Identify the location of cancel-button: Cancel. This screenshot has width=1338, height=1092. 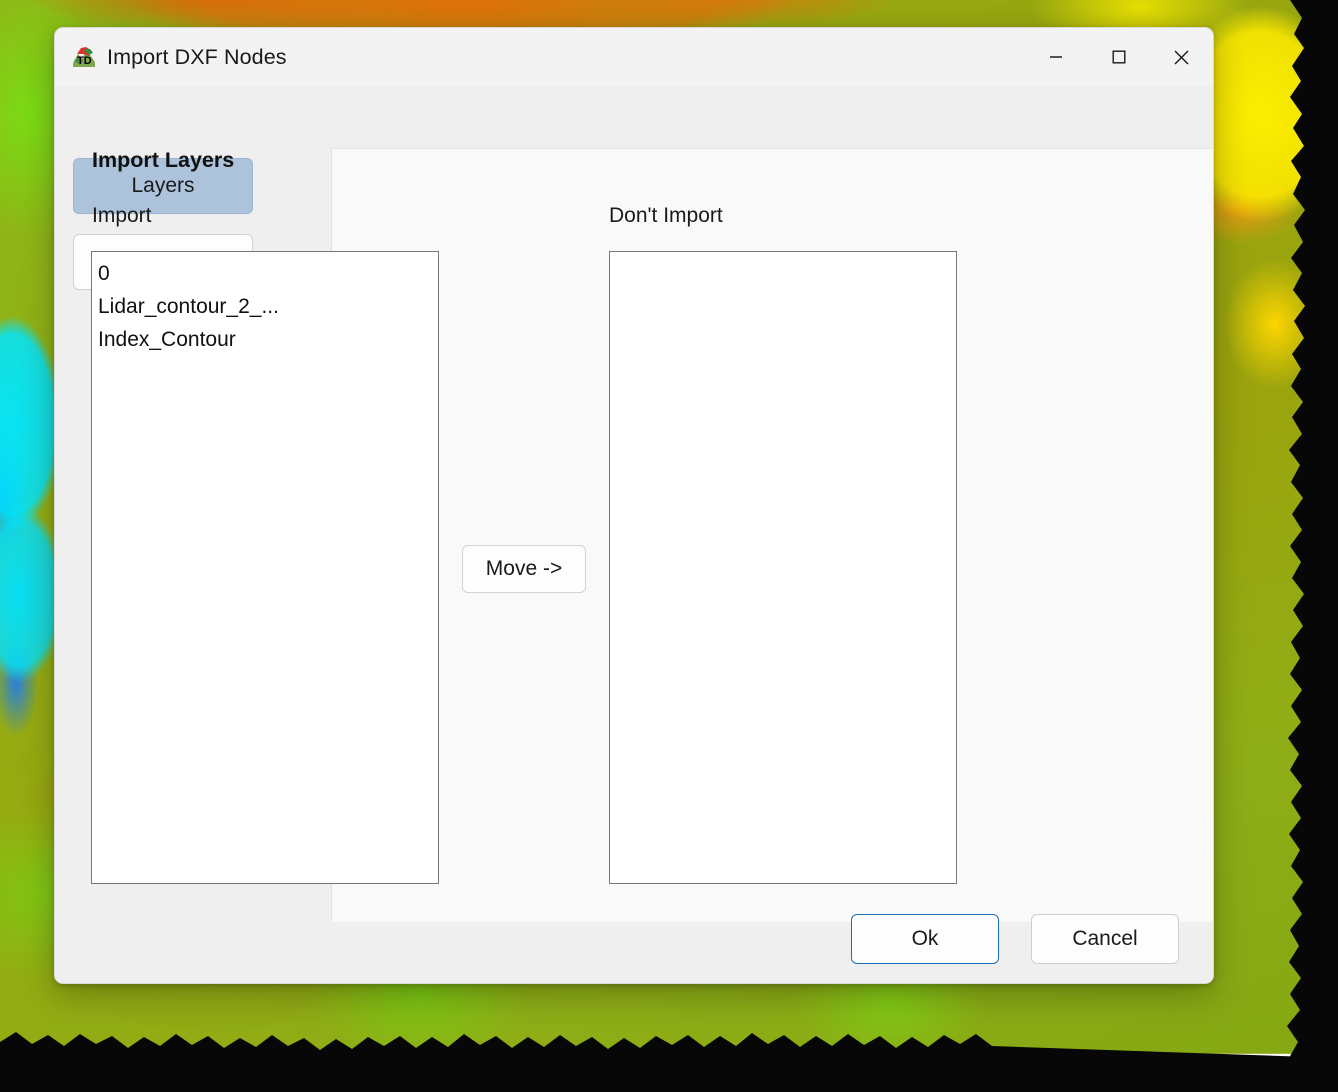
(1105, 939).